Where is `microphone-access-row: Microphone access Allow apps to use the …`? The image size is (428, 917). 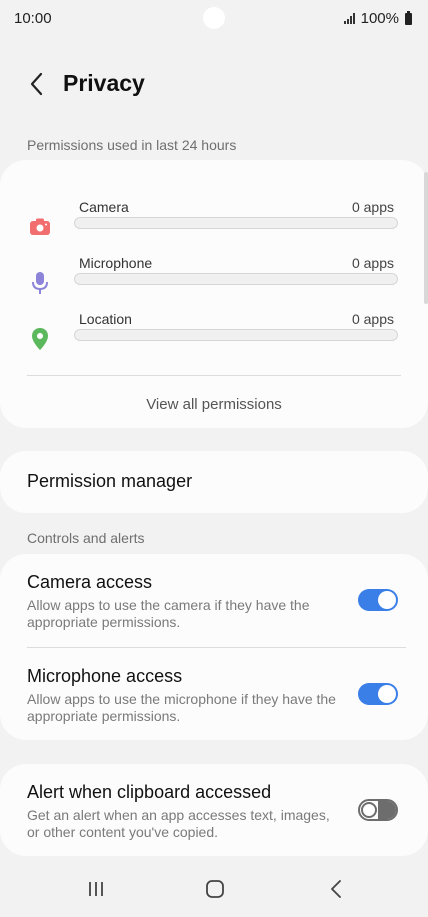
microphone-access-row: Microphone access Allow apps to use the … is located at coordinates (214, 694).